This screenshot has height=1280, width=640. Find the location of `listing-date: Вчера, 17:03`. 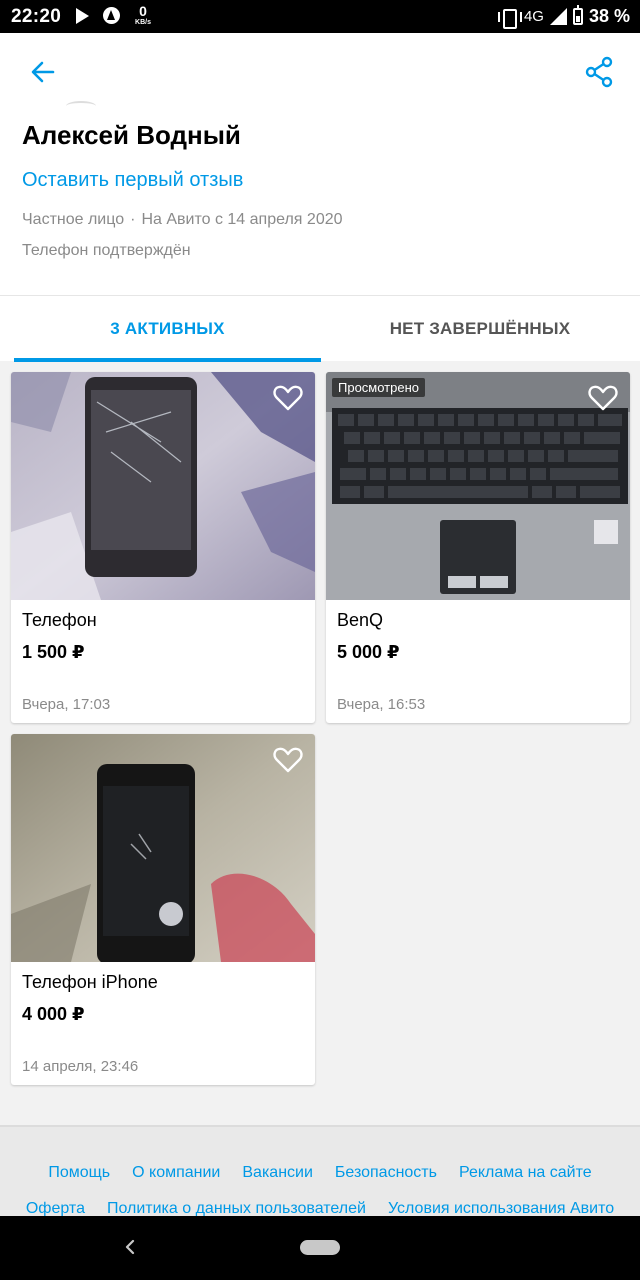

listing-date: Вчера, 17:03 is located at coordinates (66, 704).